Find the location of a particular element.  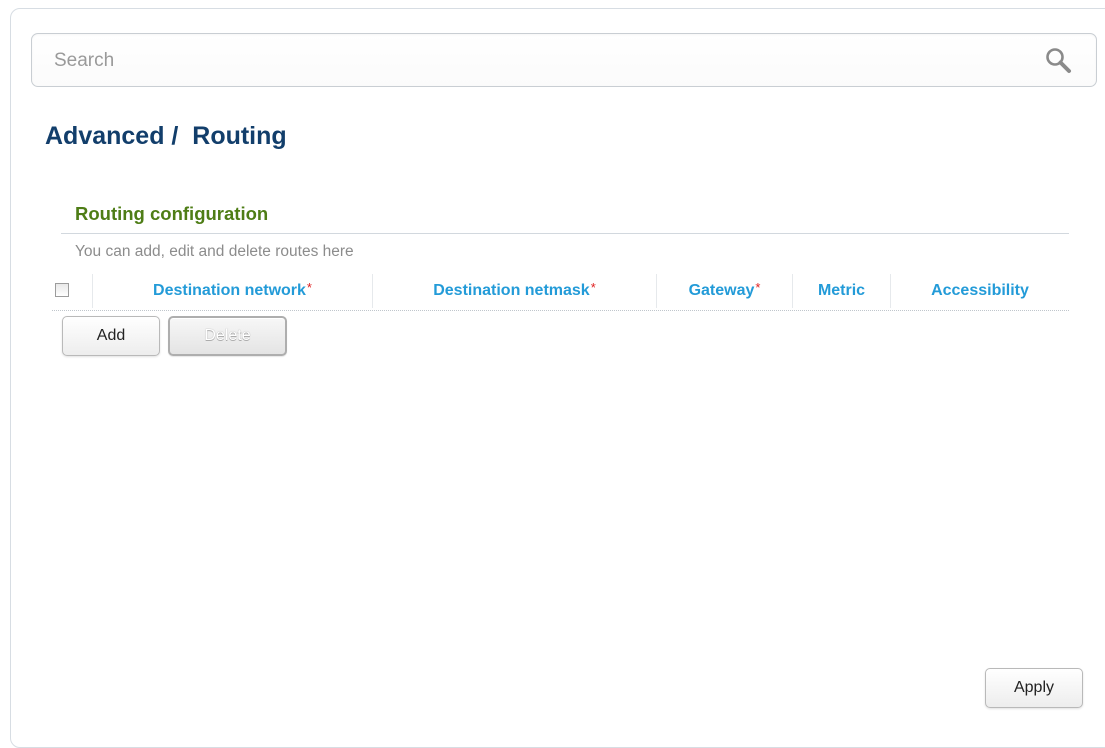

column-header-metric: Metric is located at coordinates (841, 291).